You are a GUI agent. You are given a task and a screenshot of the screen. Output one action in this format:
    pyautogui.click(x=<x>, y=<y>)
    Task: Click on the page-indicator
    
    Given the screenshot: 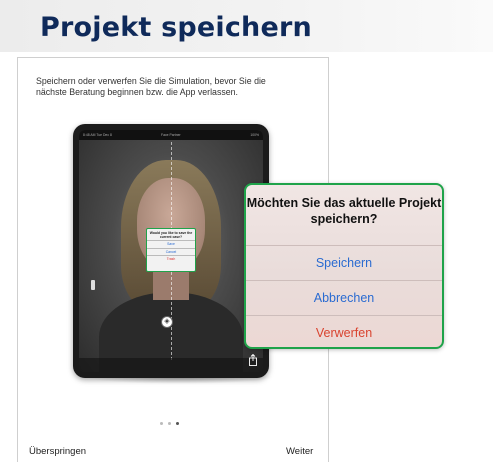 What is the action you would take?
    pyautogui.click(x=173, y=425)
    